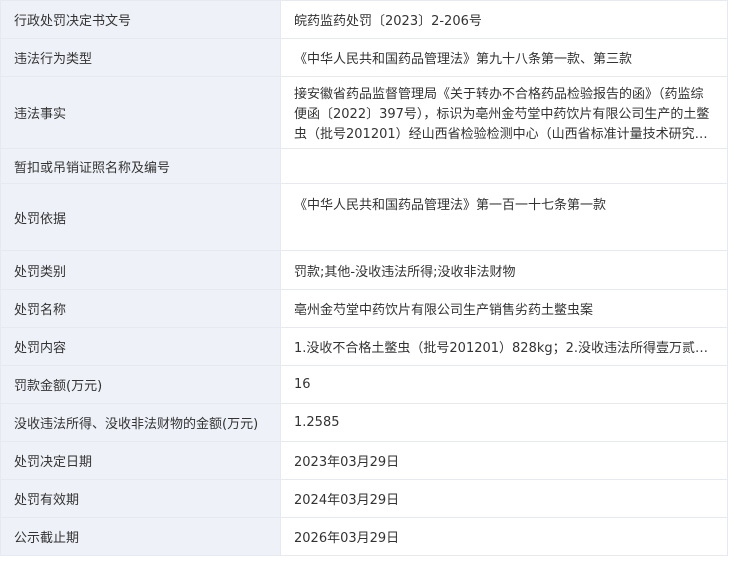 The height and width of the screenshot is (566, 750). I want to click on value-decision-number: 皖药监药处罚〔2023〕2-206号, so click(504, 19).